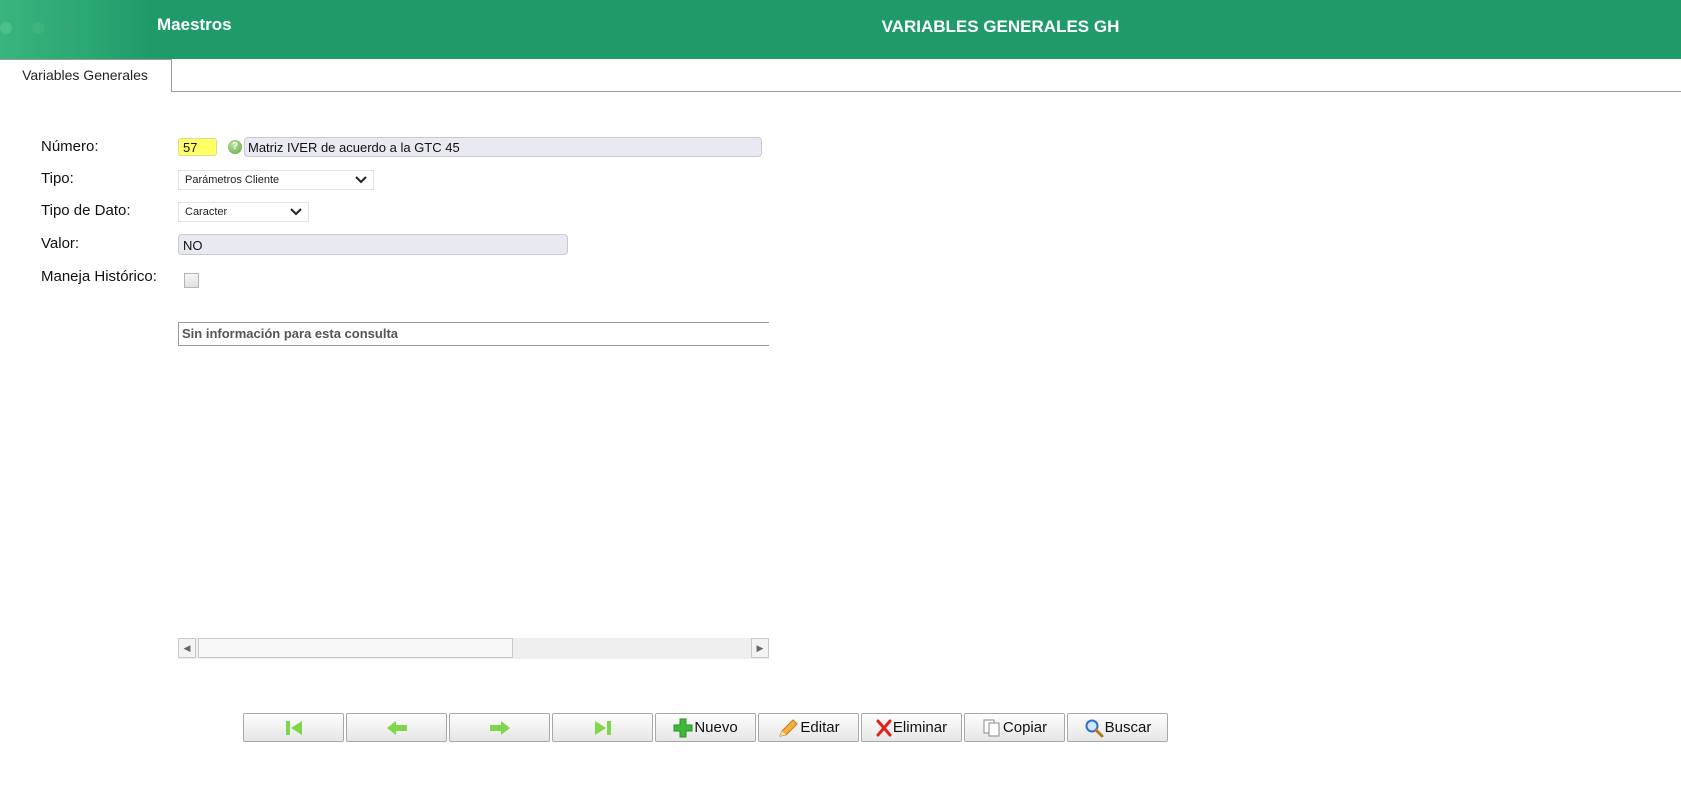 Image resolution: width=1681 pixels, height=795 pixels. I want to click on tipo-select: Parámetros Cliente, so click(276, 180).